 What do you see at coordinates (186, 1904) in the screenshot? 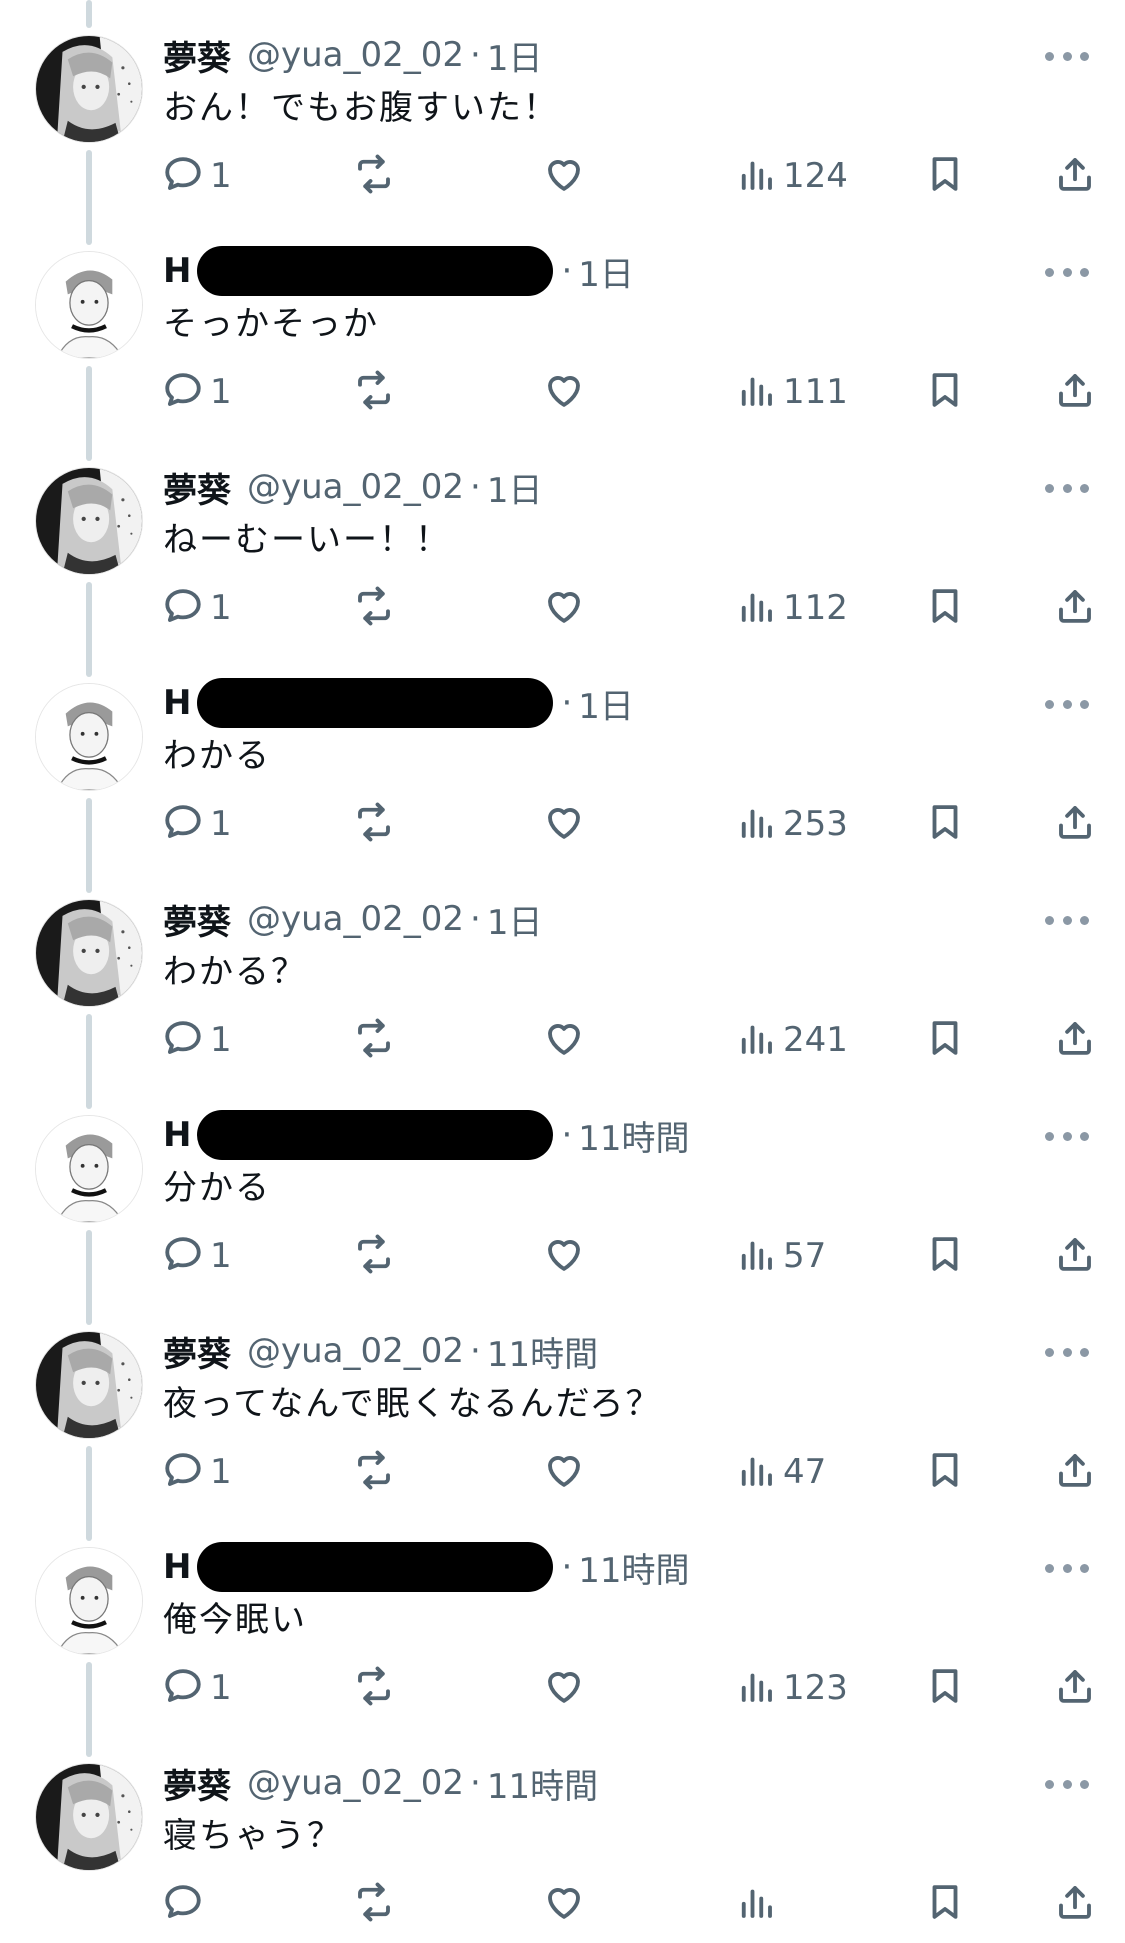
I see `reply-button` at bounding box center [186, 1904].